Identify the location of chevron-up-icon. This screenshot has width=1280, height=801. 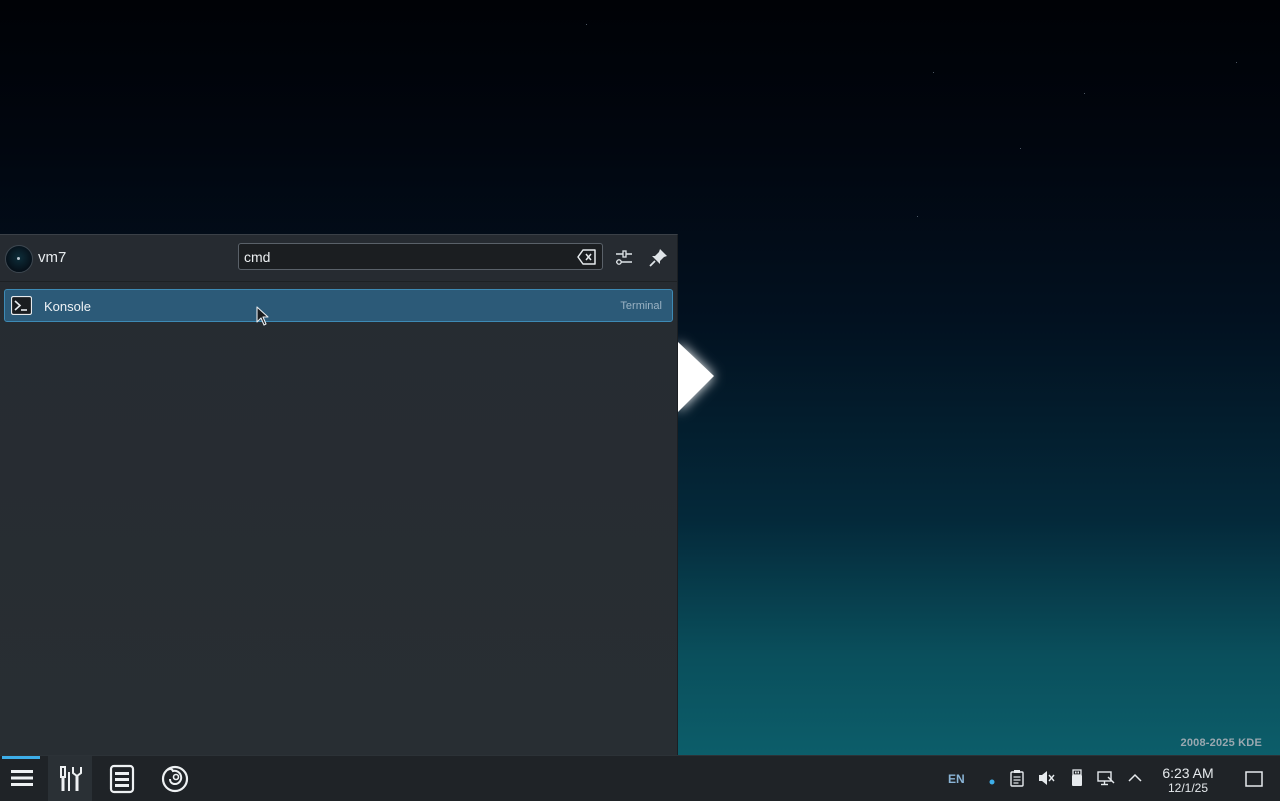
(1135, 778).